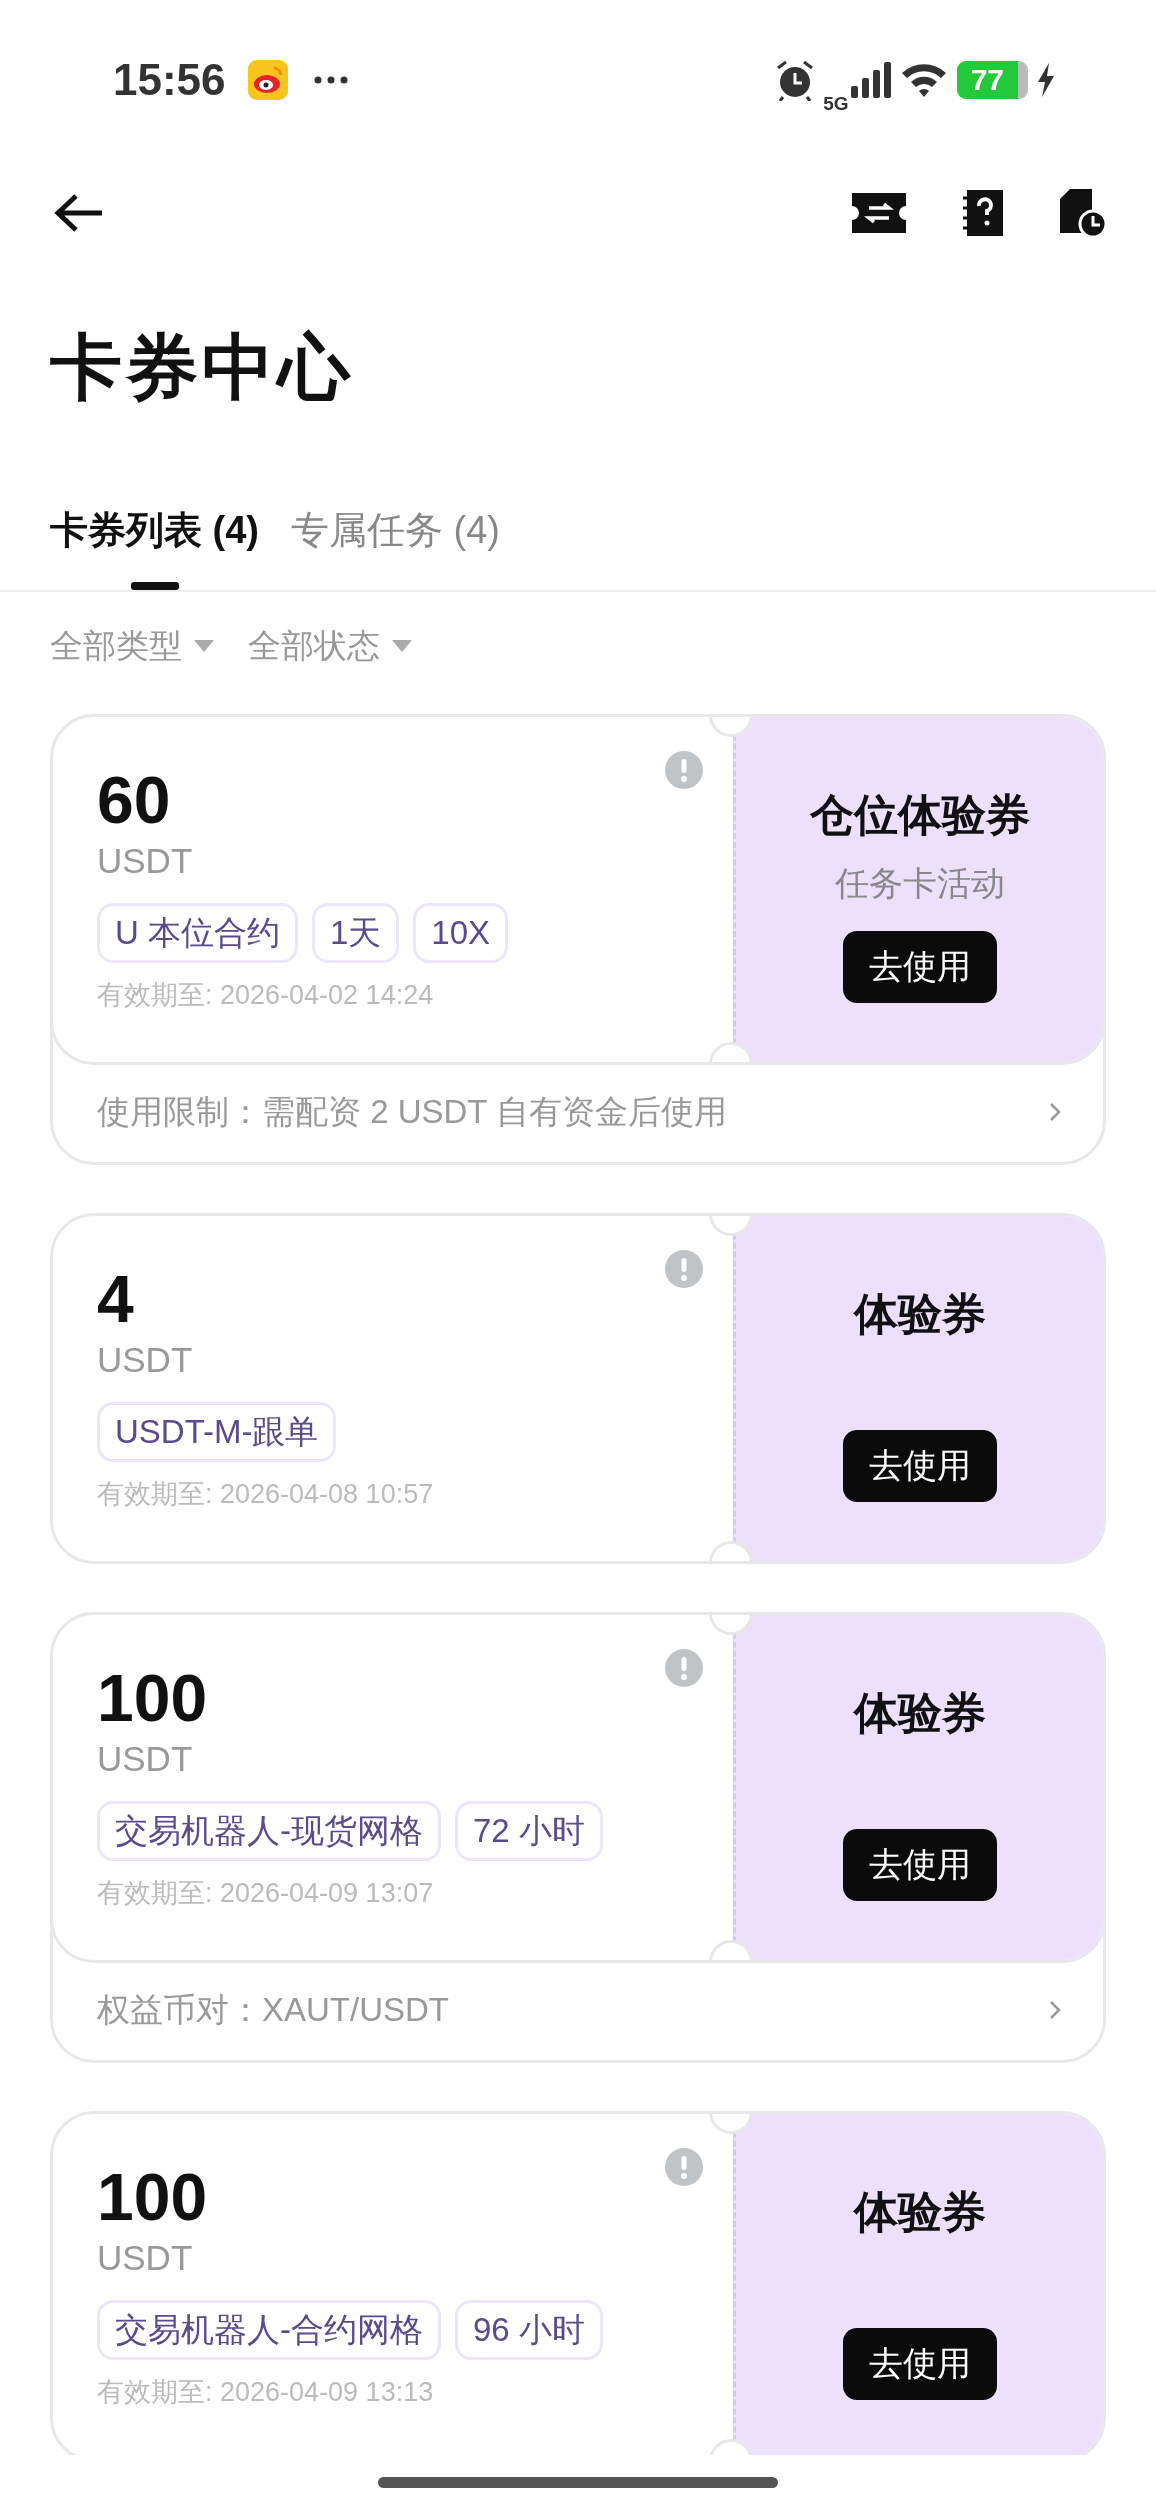 The image size is (1156, 2510). What do you see at coordinates (217, 1432) in the screenshot?
I see `coupon-tag: USDT-M-跟单` at bounding box center [217, 1432].